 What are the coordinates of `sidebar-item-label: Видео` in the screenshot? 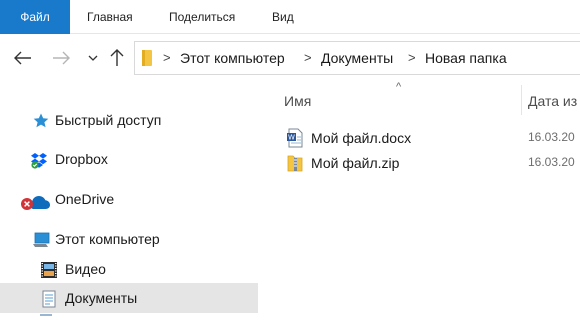 It's located at (85, 269).